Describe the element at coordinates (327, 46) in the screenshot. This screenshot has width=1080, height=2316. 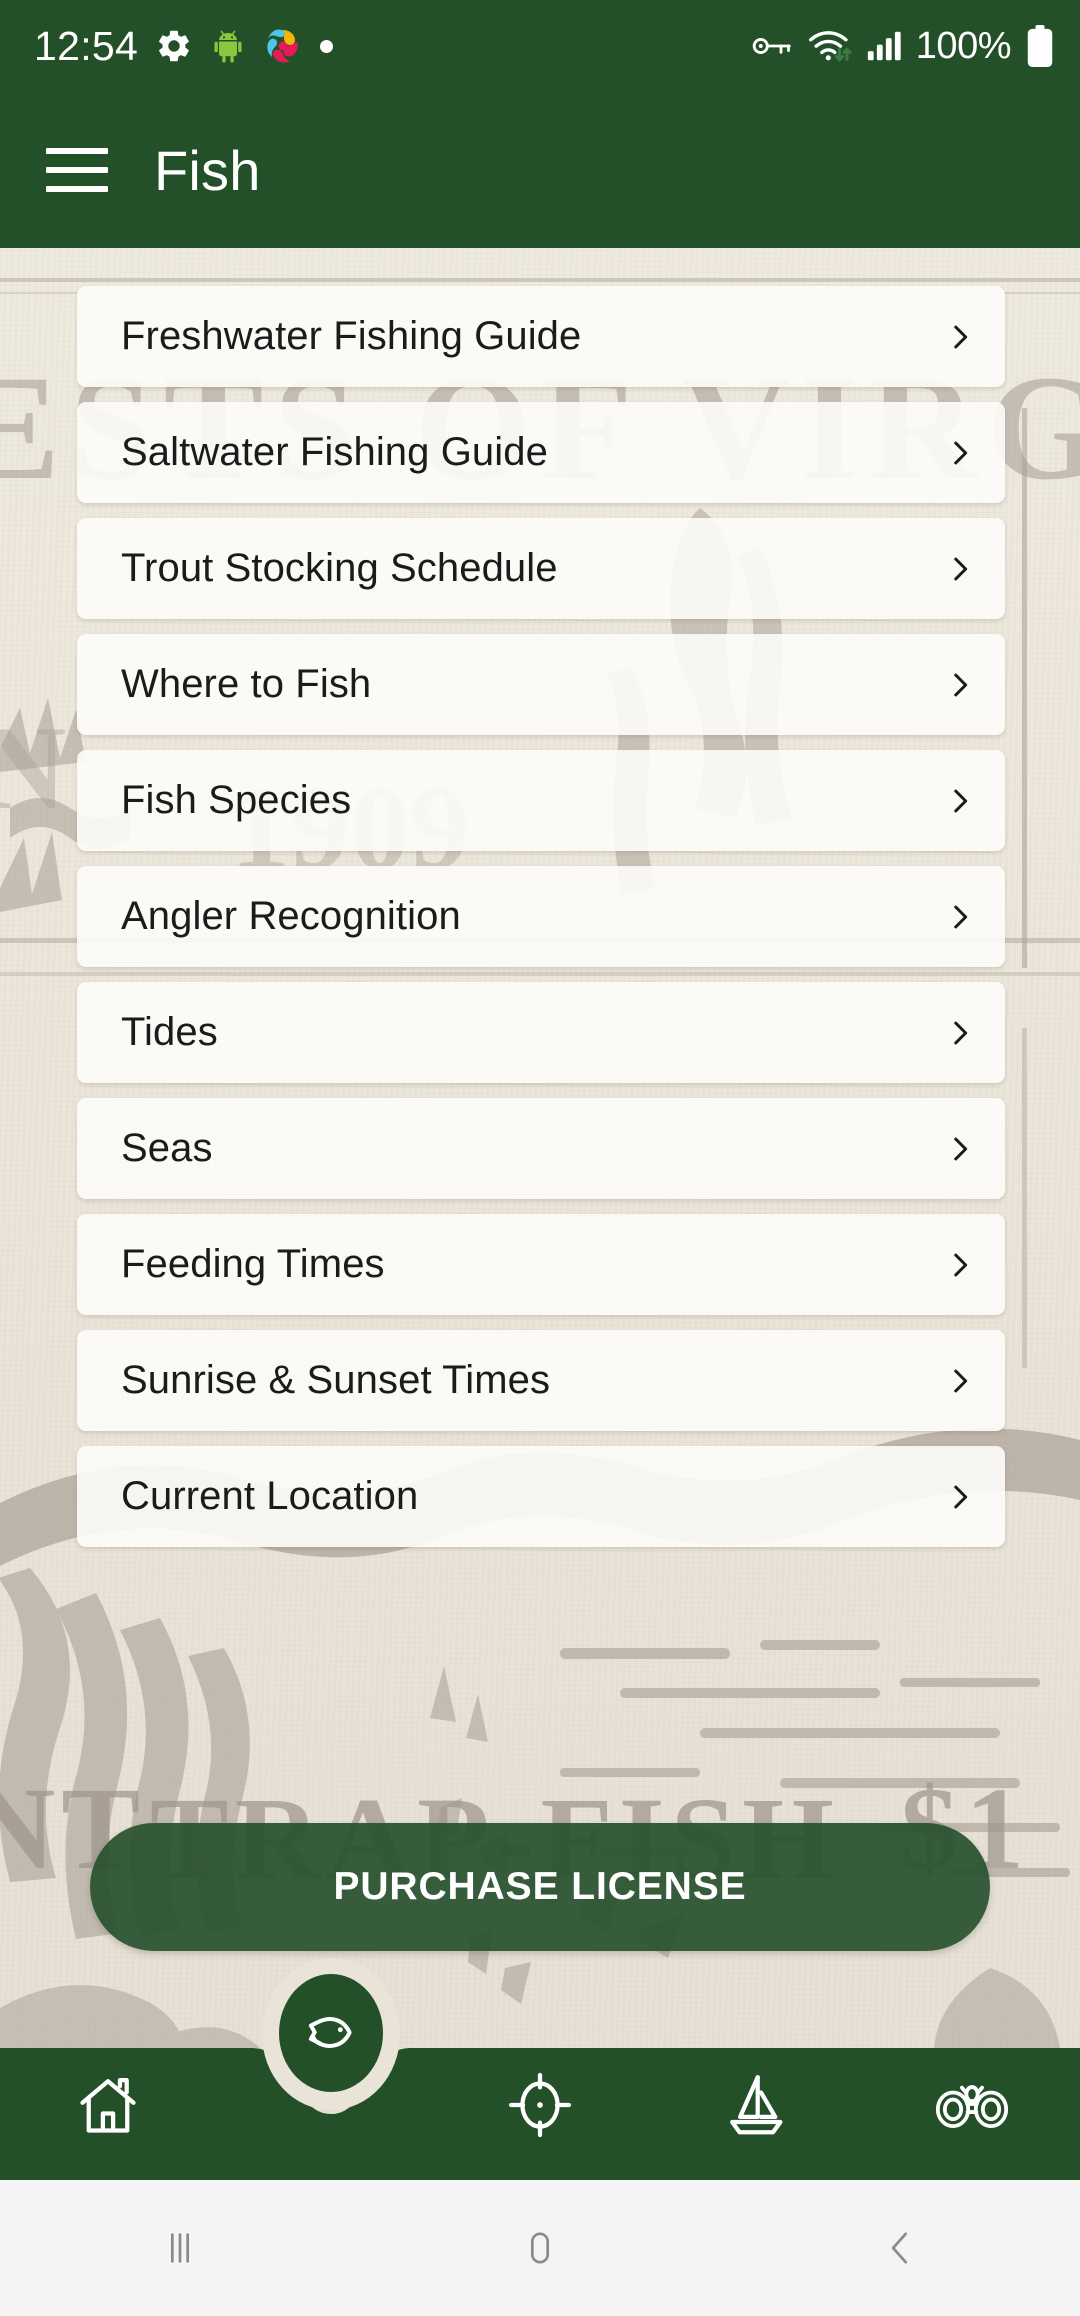
I see `dot-icon` at that location.